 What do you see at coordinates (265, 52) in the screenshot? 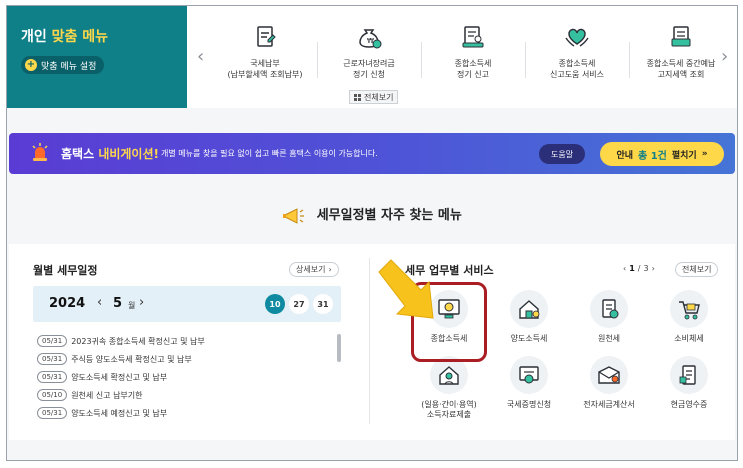
I see `quick-menu-item-tax-payment: 국세납부 (납부할세액 조회납부)` at bounding box center [265, 52].